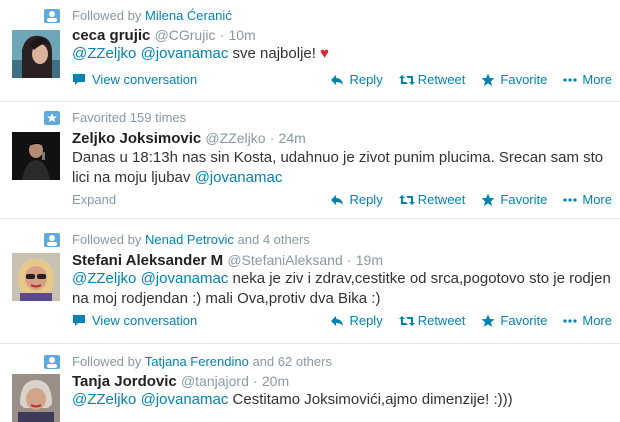 This screenshot has height=422, width=620. Describe the element at coordinates (235, 138) in the screenshot. I see `user-handle: @ZZeljko` at that location.